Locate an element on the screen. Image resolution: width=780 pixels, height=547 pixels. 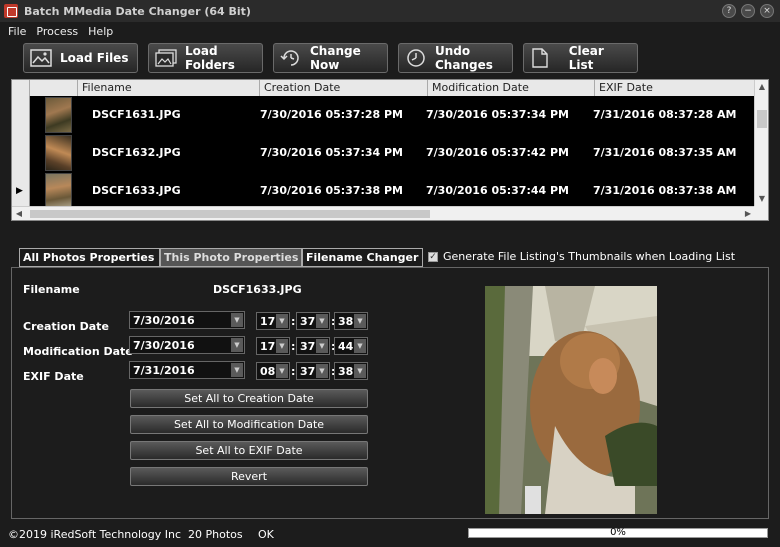
cell-exif-date: 7/31/2016 08:37:28 AM is located at coordinates (665, 114).